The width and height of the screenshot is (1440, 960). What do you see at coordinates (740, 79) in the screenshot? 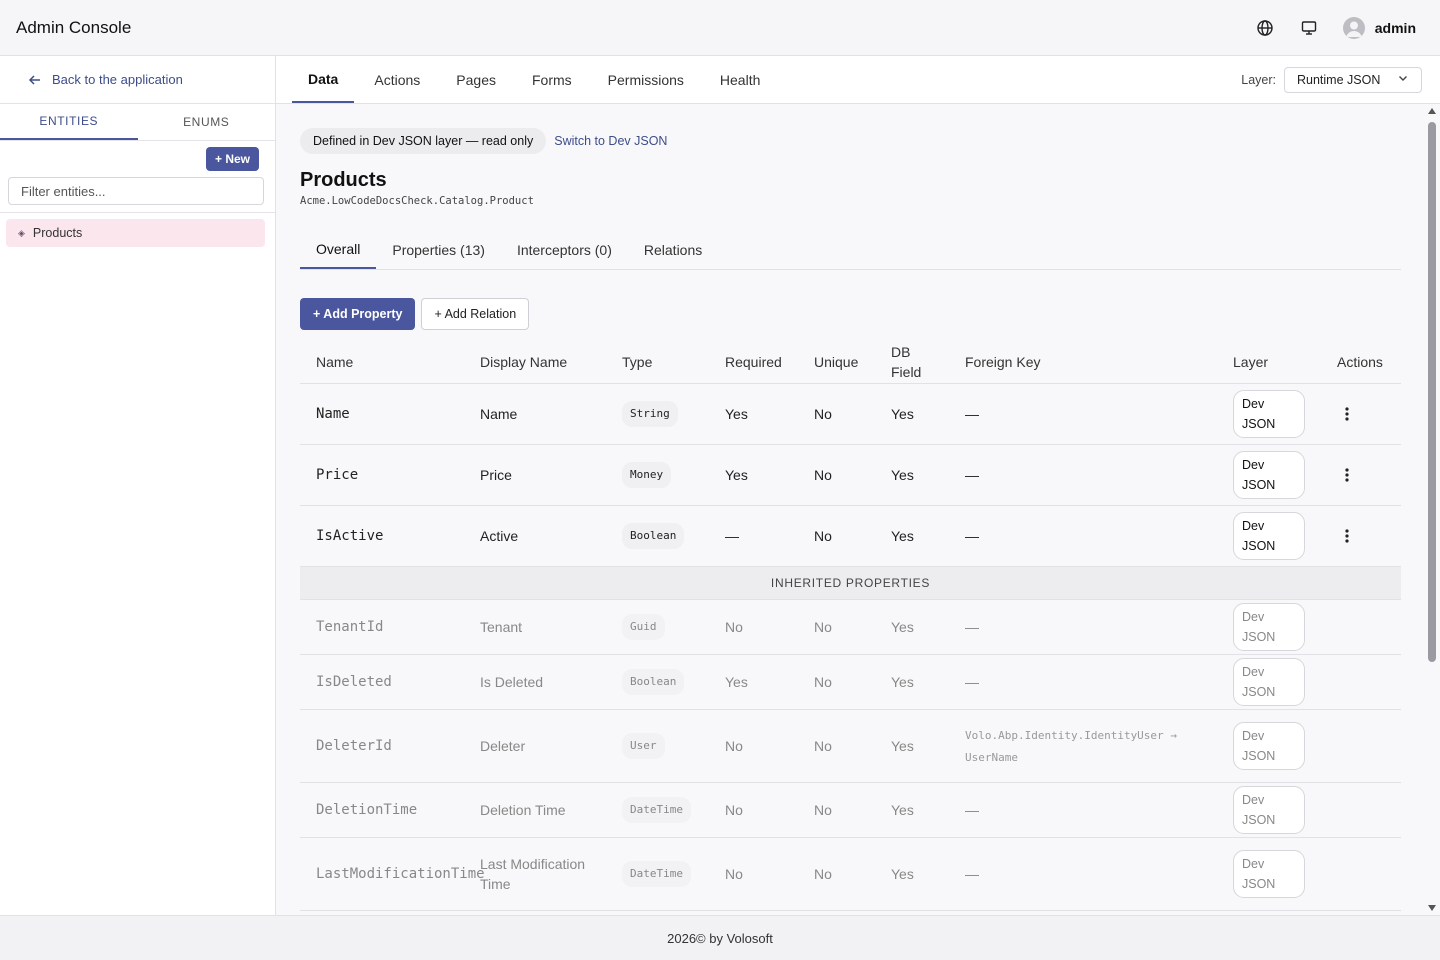
I see `tab-health: Health` at bounding box center [740, 79].